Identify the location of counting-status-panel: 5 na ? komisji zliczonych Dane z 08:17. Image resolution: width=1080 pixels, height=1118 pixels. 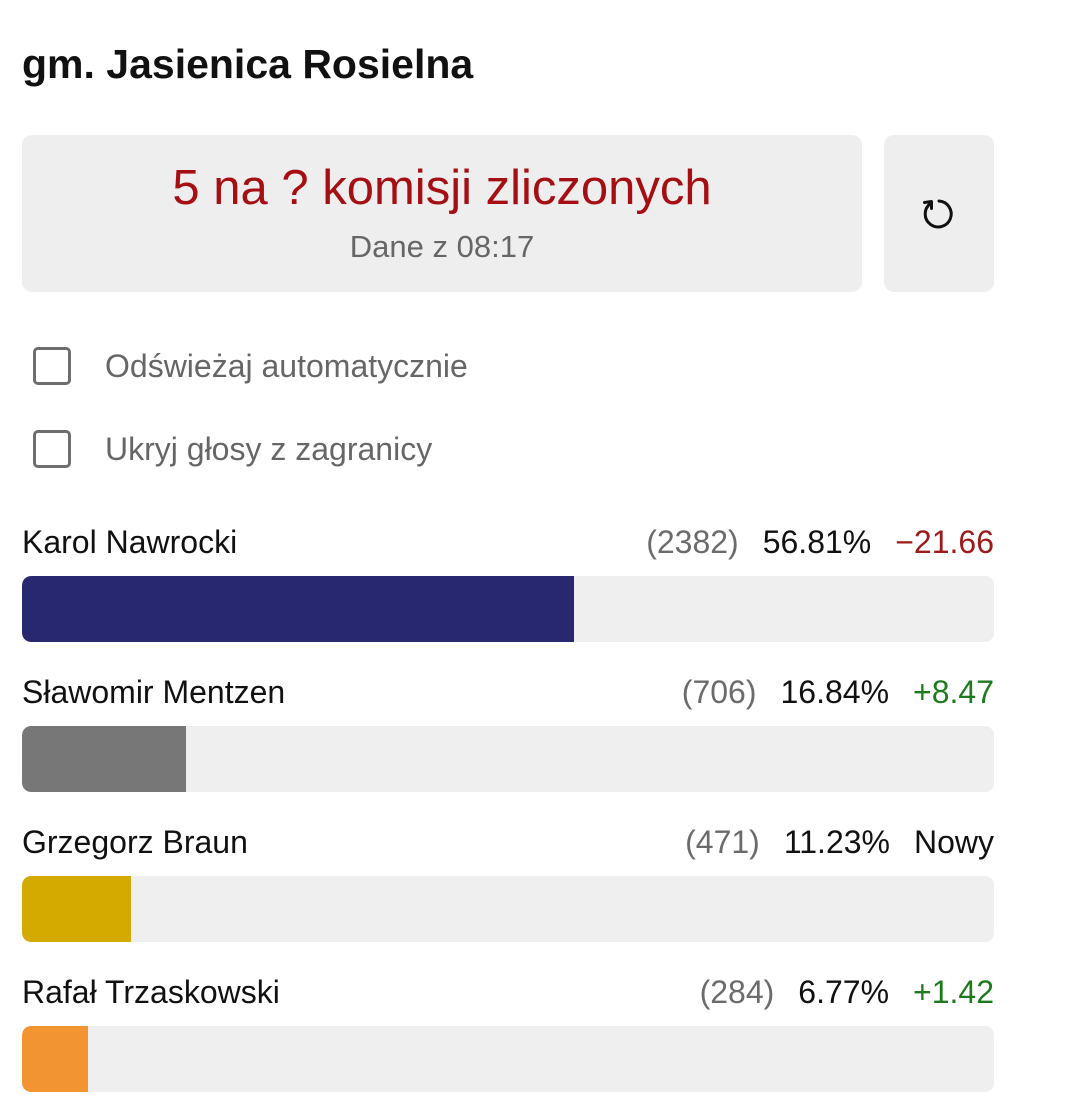
(442, 213).